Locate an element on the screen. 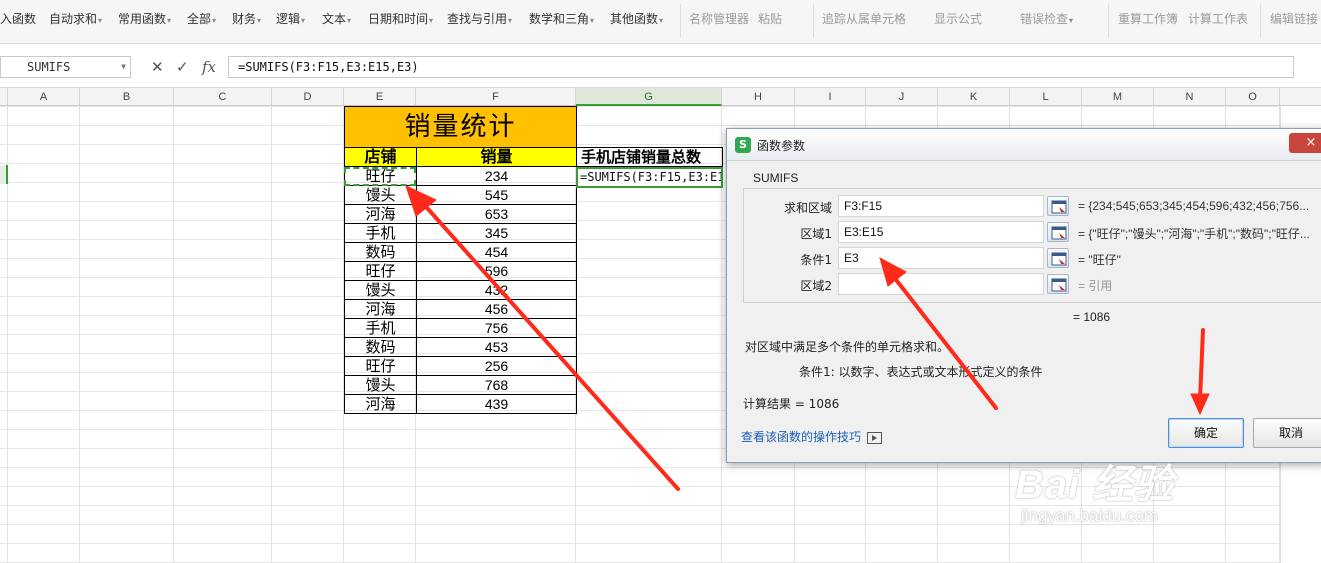  ribbon-btn-5: 逻辑▾ is located at coordinates (290, 20).